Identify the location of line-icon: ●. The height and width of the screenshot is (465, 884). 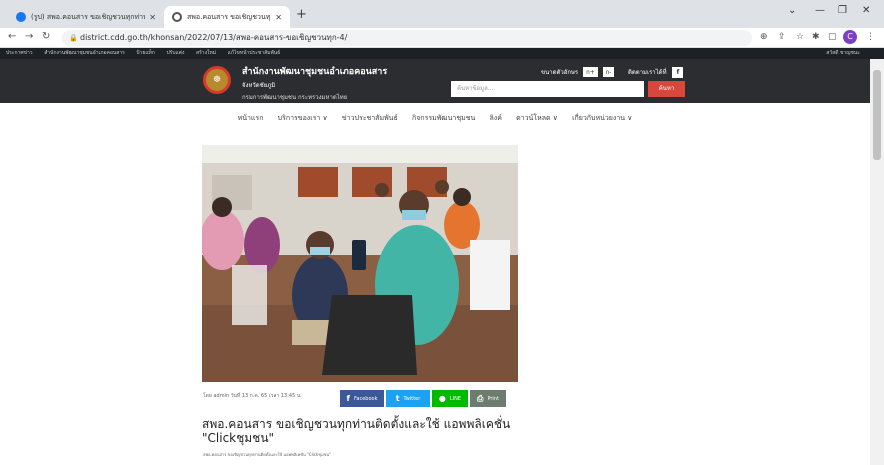
(442, 398).